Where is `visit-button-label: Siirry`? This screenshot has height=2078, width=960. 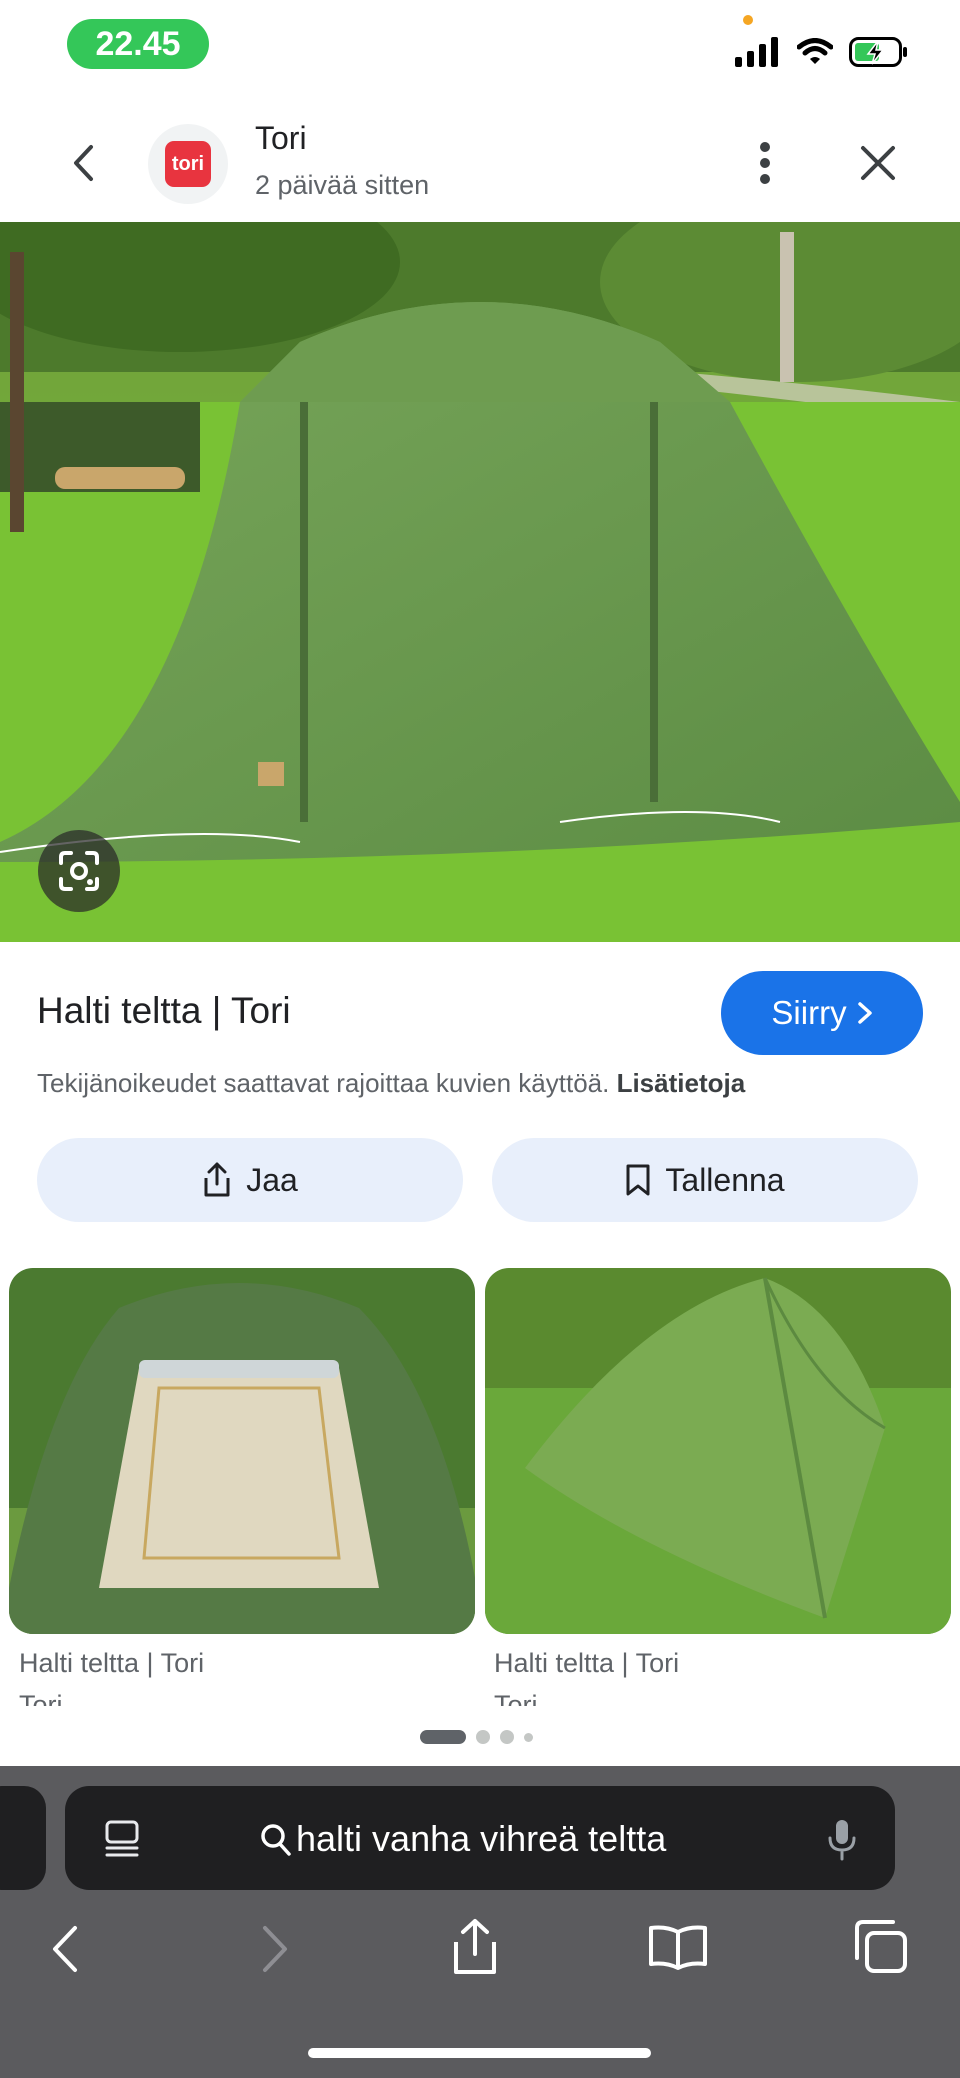
visit-button-label: Siirry is located at coordinates (809, 1012).